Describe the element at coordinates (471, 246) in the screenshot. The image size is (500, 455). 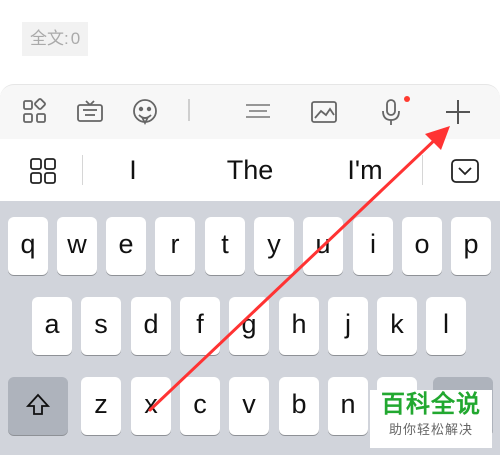
I see `key-p: p` at that location.